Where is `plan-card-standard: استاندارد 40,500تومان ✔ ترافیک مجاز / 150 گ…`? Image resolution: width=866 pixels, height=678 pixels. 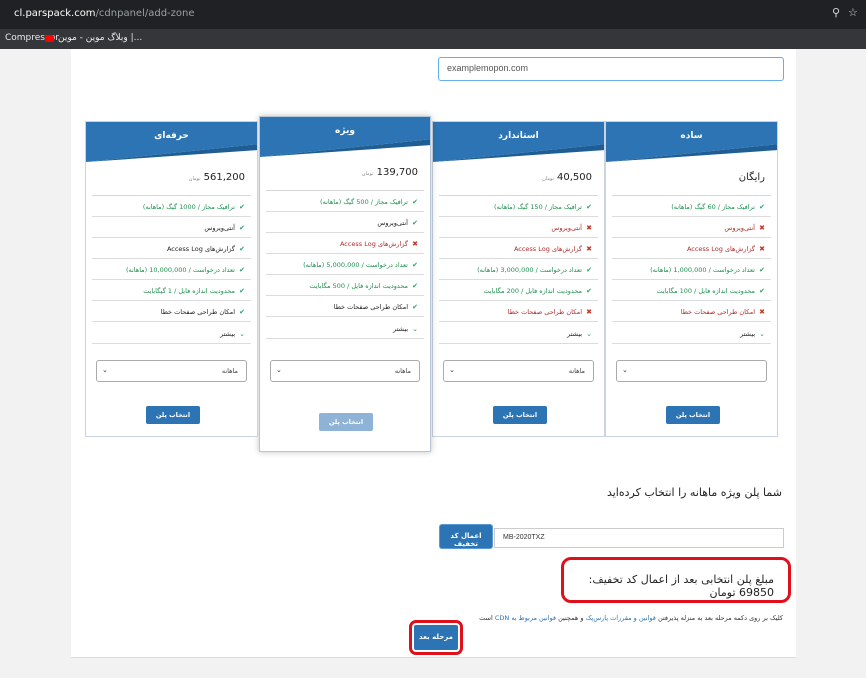
plan-card-standard: استاندارد 40,500تومان ✔ ترافیک مجاز / 150 گ… is located at coordinates (518, 279).